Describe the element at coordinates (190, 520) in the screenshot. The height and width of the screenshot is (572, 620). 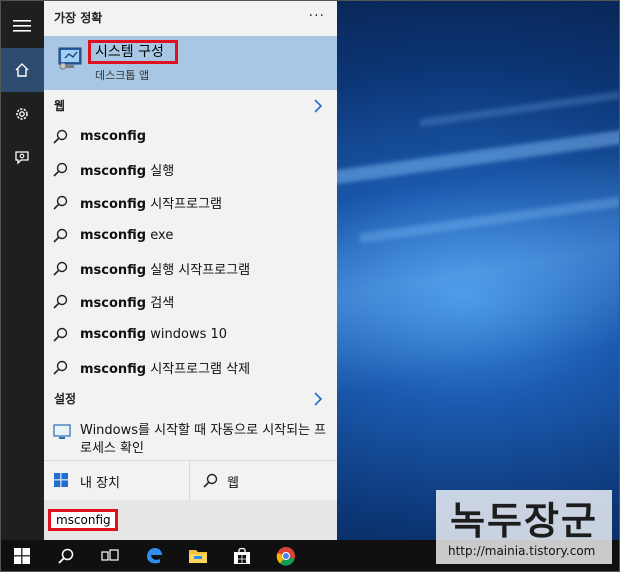
I see `search-box: msconfig` at that location.